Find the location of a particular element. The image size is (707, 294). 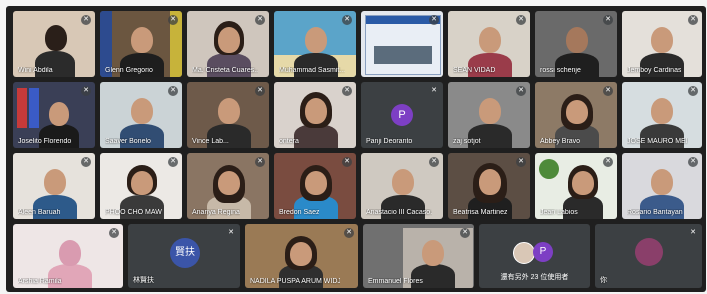

participant-tile: ✕ Rosario Bantayan is located at coordinates (662, 186).